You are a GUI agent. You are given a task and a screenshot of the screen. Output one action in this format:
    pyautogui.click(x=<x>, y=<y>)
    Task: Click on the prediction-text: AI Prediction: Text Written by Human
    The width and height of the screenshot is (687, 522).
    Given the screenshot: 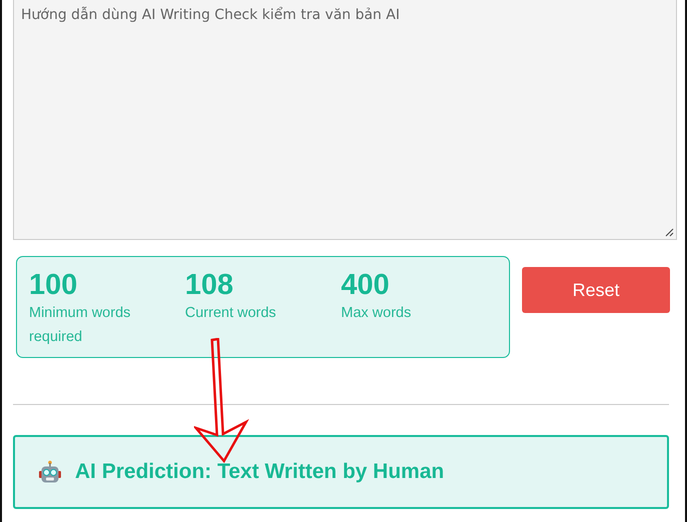 What is the action you would take?
    pyautogui.click(x=259, y=472)
    